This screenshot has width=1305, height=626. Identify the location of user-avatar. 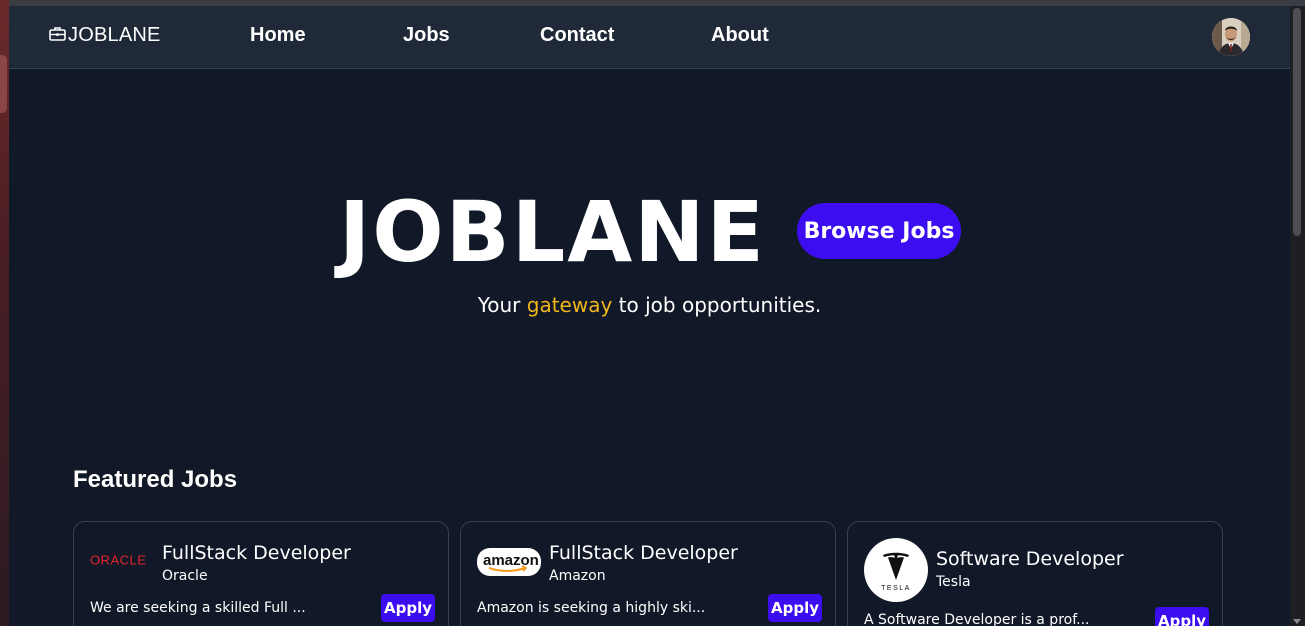
(1231, 37).